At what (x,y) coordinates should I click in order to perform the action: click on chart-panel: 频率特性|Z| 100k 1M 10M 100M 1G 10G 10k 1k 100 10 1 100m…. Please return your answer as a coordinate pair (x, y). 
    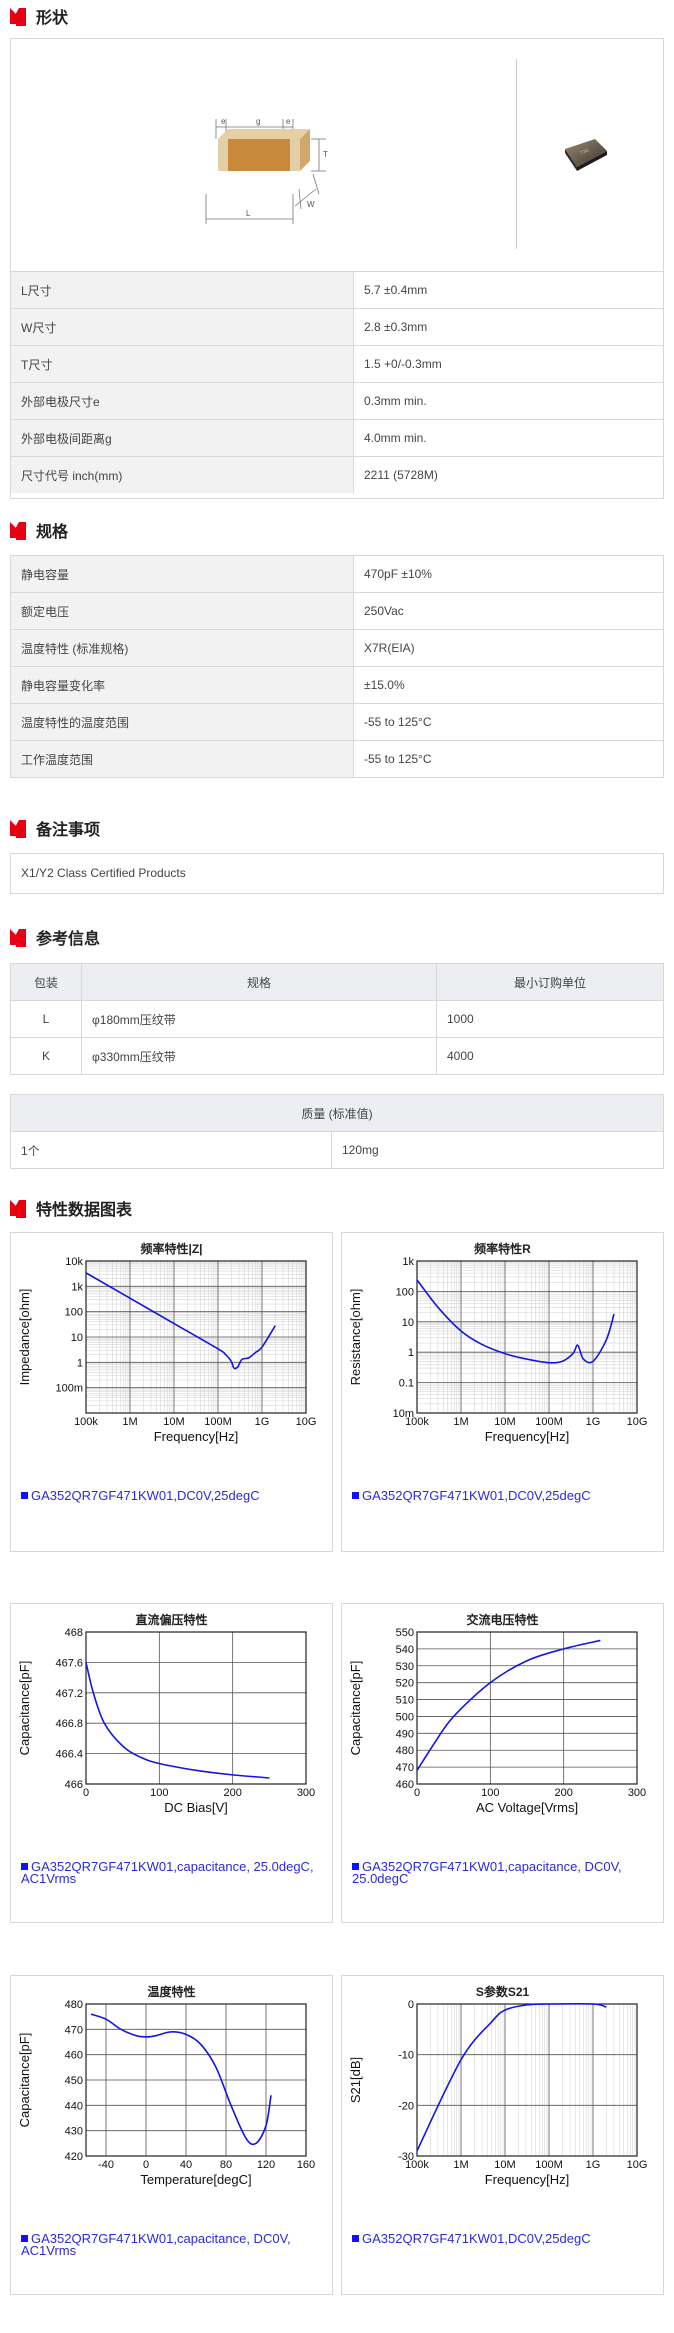
    Looking at the image, I should click on (171, 1392).